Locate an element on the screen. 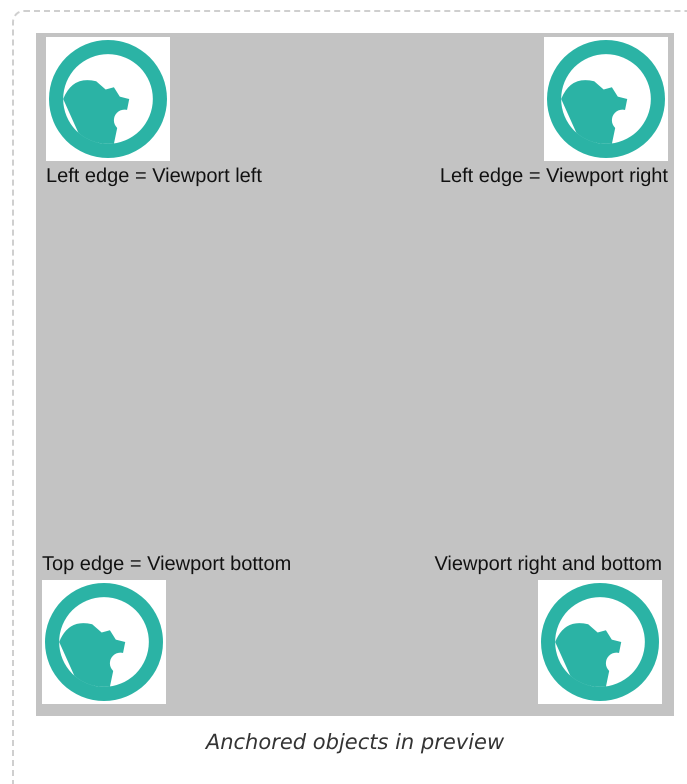  anchor-label: Left edge = Viewport right is located at coordinates (554, 176).